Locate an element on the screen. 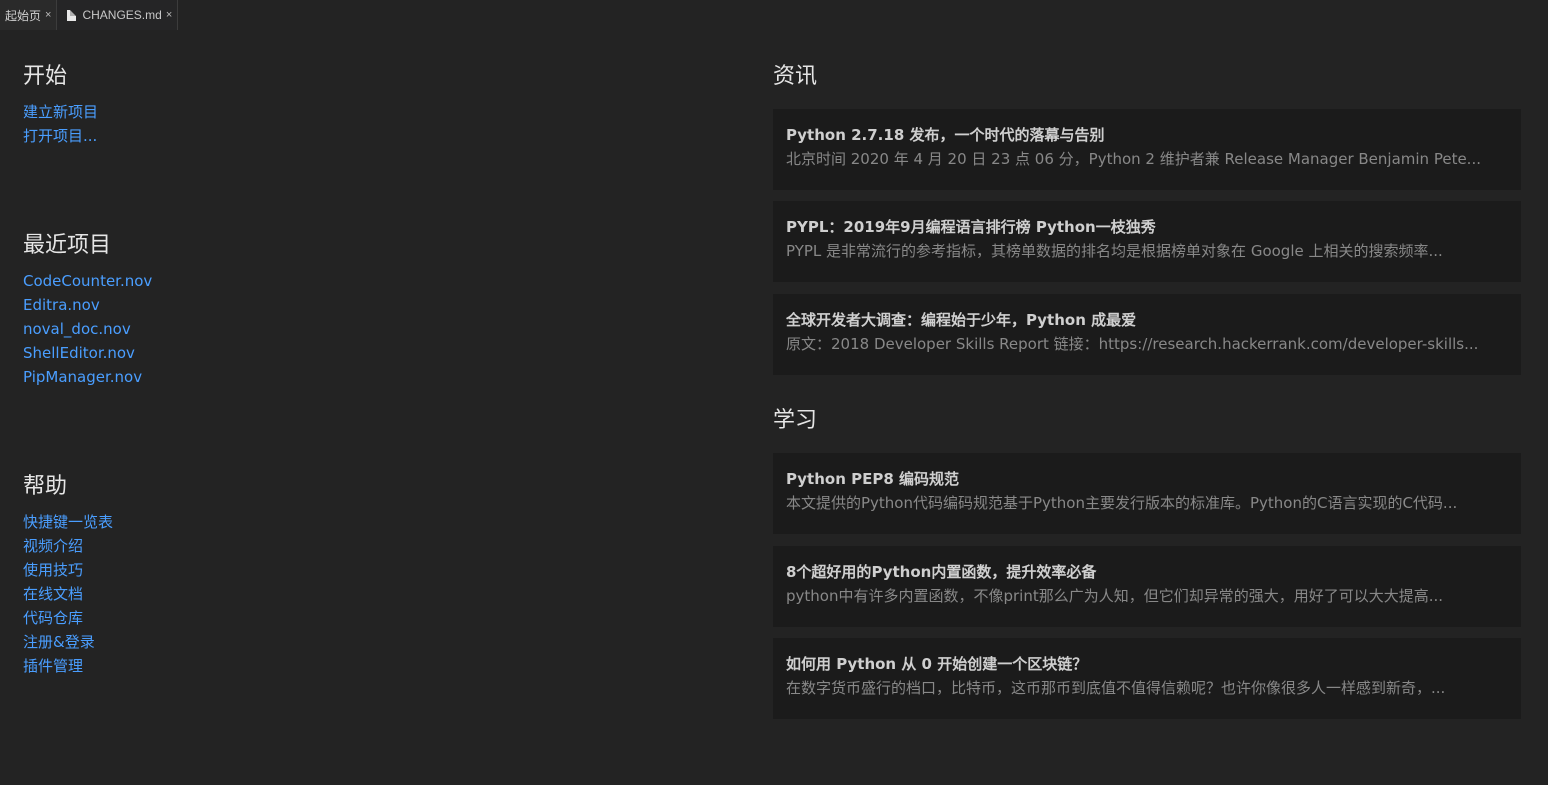  card-title: 全球开发者大调查：编程始于少年，Python 成最爱 is located at coordinates (961, 320).